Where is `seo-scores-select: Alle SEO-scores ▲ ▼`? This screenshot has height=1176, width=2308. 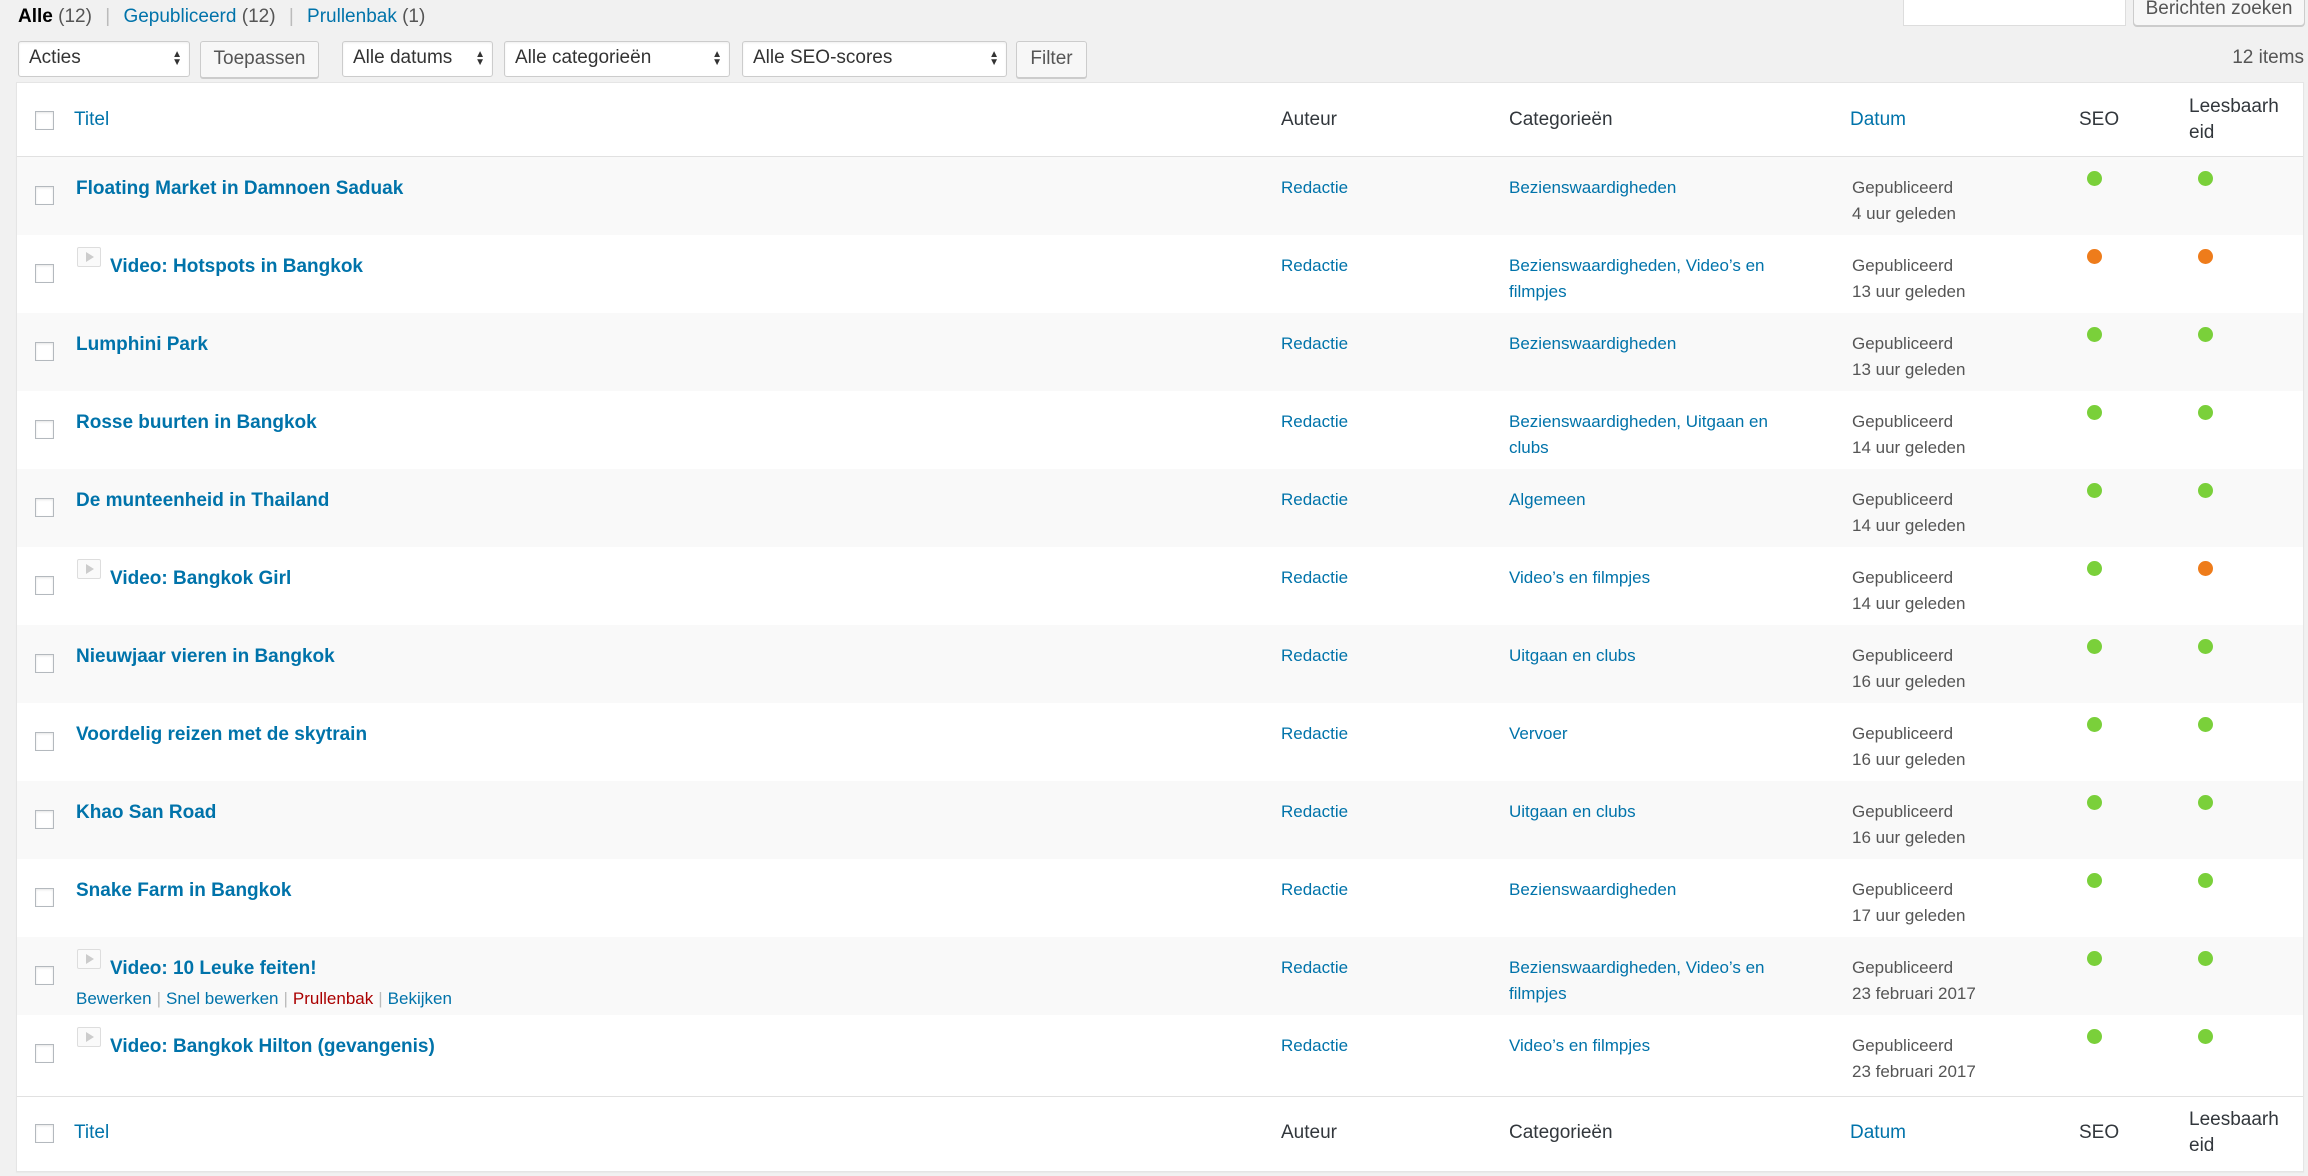 seo-scores-select: Alle SEO-scores ▲ ▼ is located at coordinates (874, 59).